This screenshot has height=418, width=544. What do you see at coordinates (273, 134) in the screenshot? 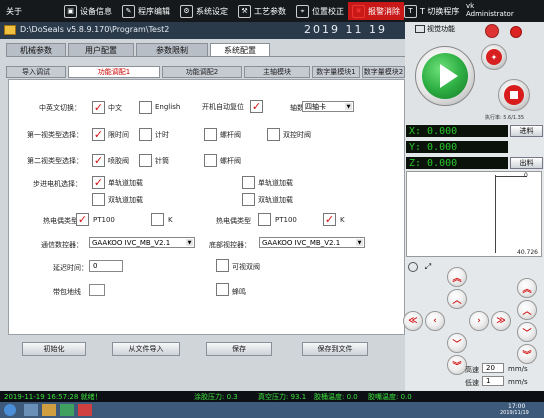
I see `valve1-opt4-checkbox` at bounding box center [273, 134].